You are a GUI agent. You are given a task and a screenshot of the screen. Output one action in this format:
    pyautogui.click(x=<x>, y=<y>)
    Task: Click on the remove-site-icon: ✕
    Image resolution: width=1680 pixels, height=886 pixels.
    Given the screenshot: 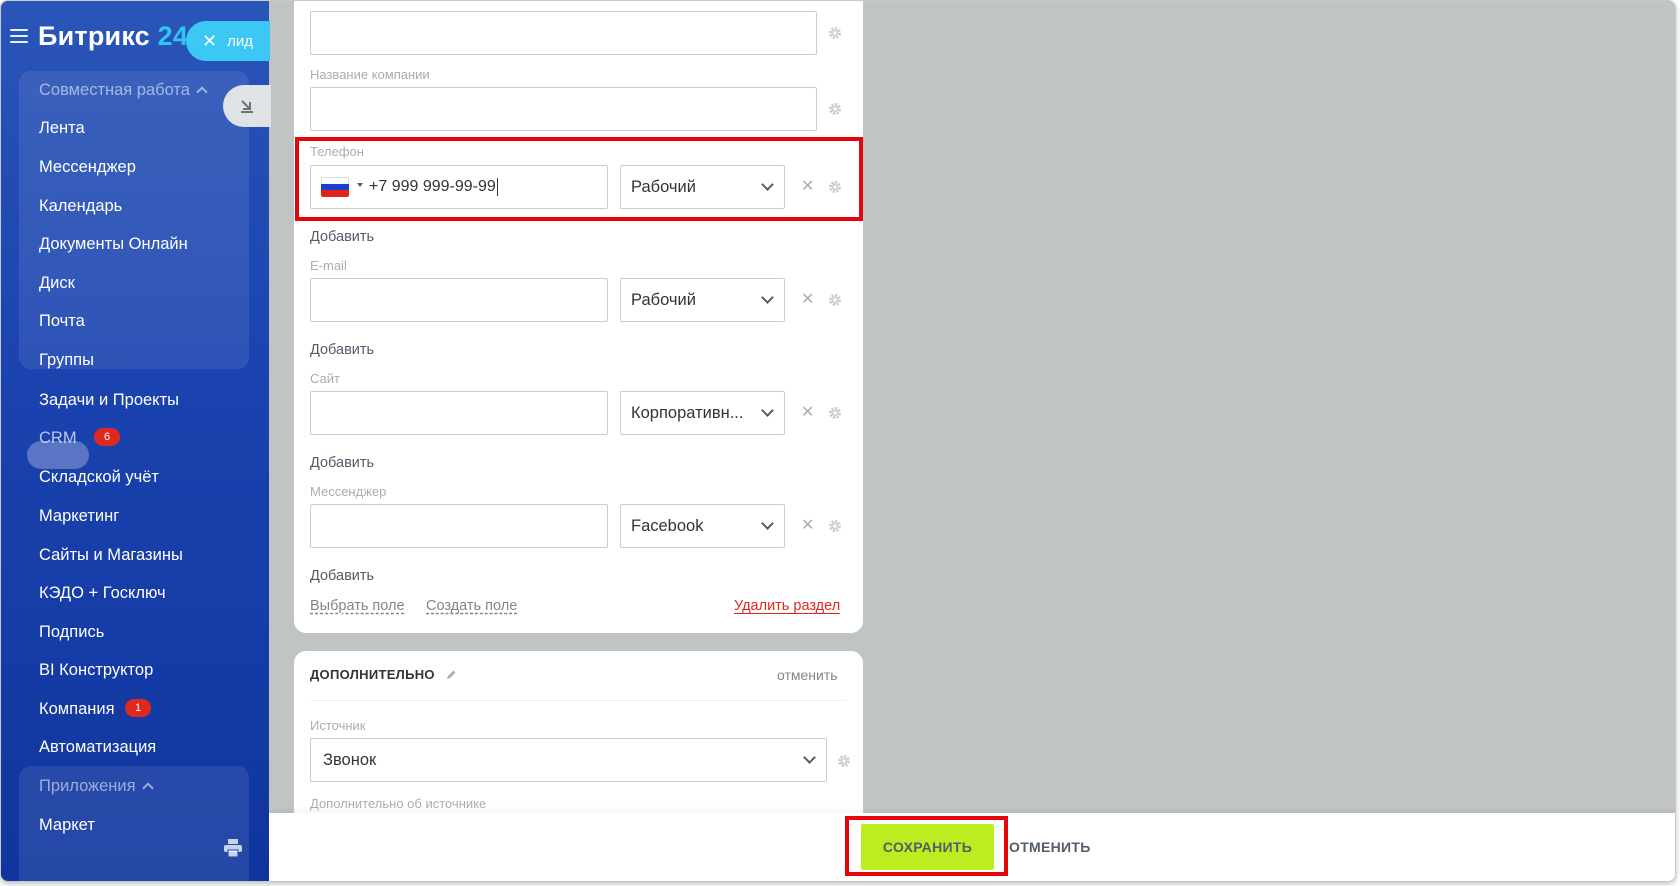 What is the action you would take?
    pyautogui.click(x=807, y=413)
    